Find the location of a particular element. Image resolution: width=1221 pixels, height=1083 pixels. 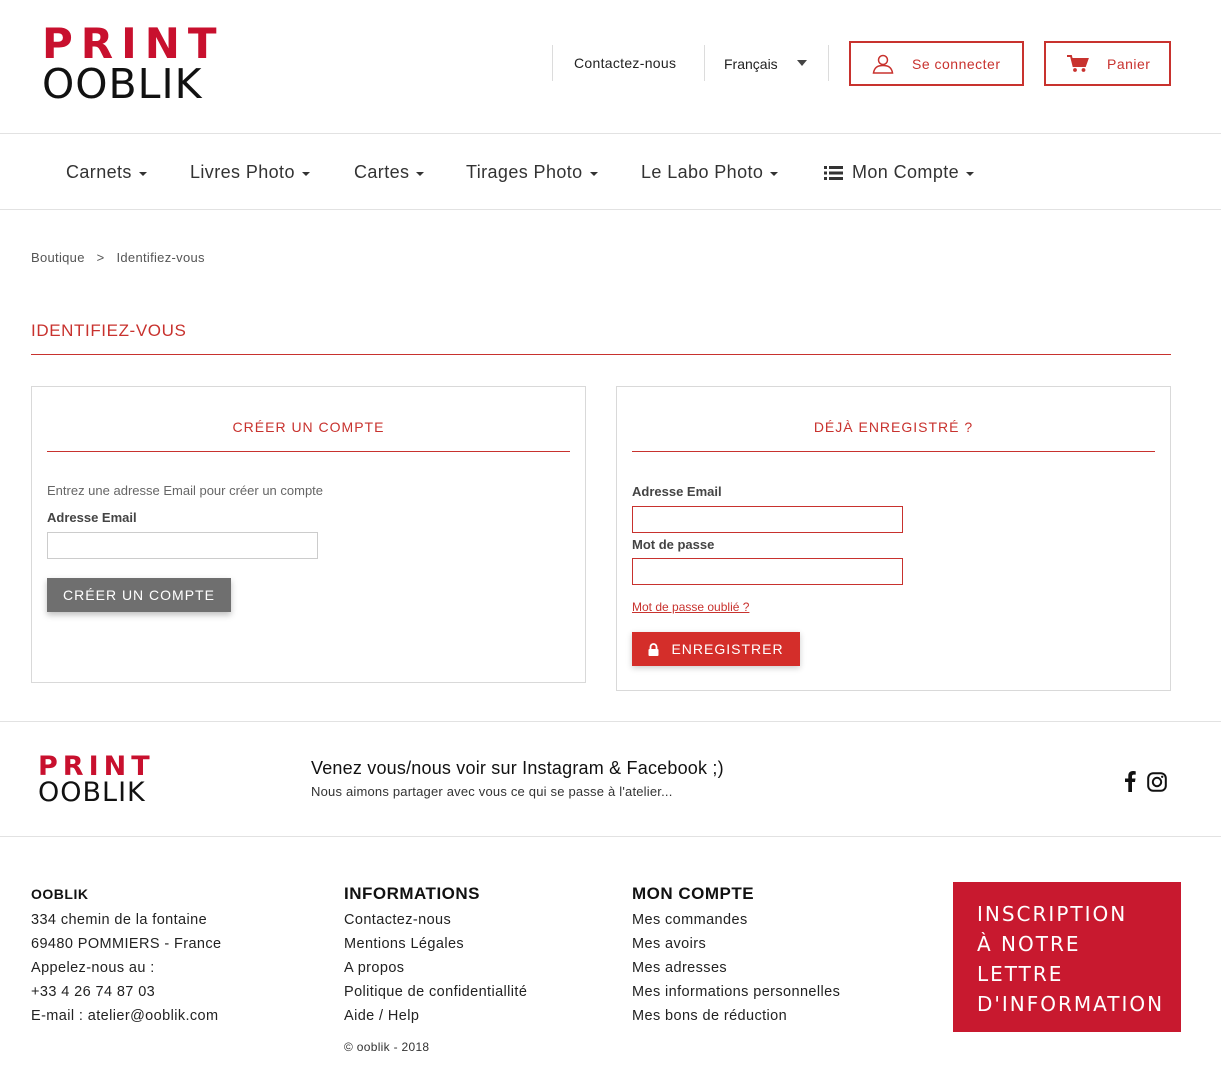

breadcrumb-current: Identifiez-vous is located at coordinates (160, 257).